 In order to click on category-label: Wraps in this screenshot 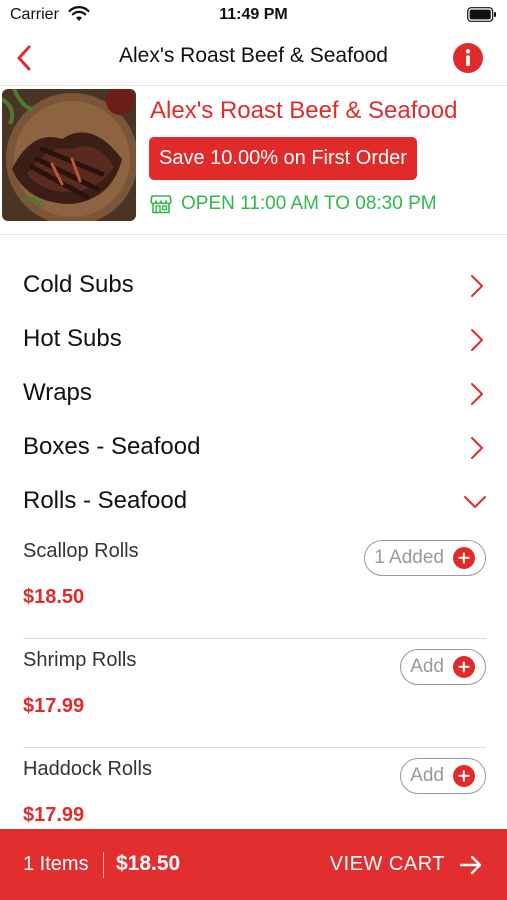, I will do `click(57, 392)`.